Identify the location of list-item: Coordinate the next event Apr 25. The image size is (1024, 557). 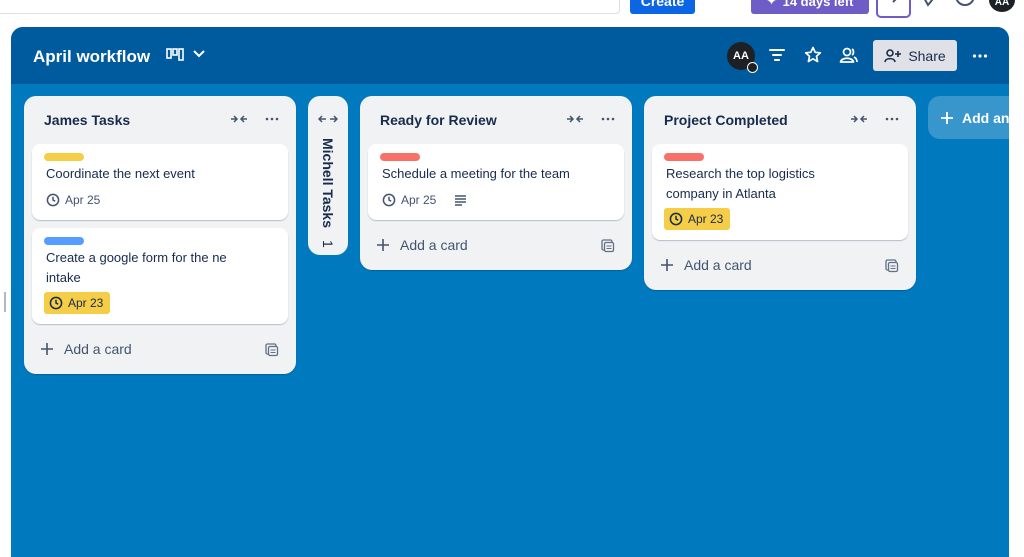
(160, 182).